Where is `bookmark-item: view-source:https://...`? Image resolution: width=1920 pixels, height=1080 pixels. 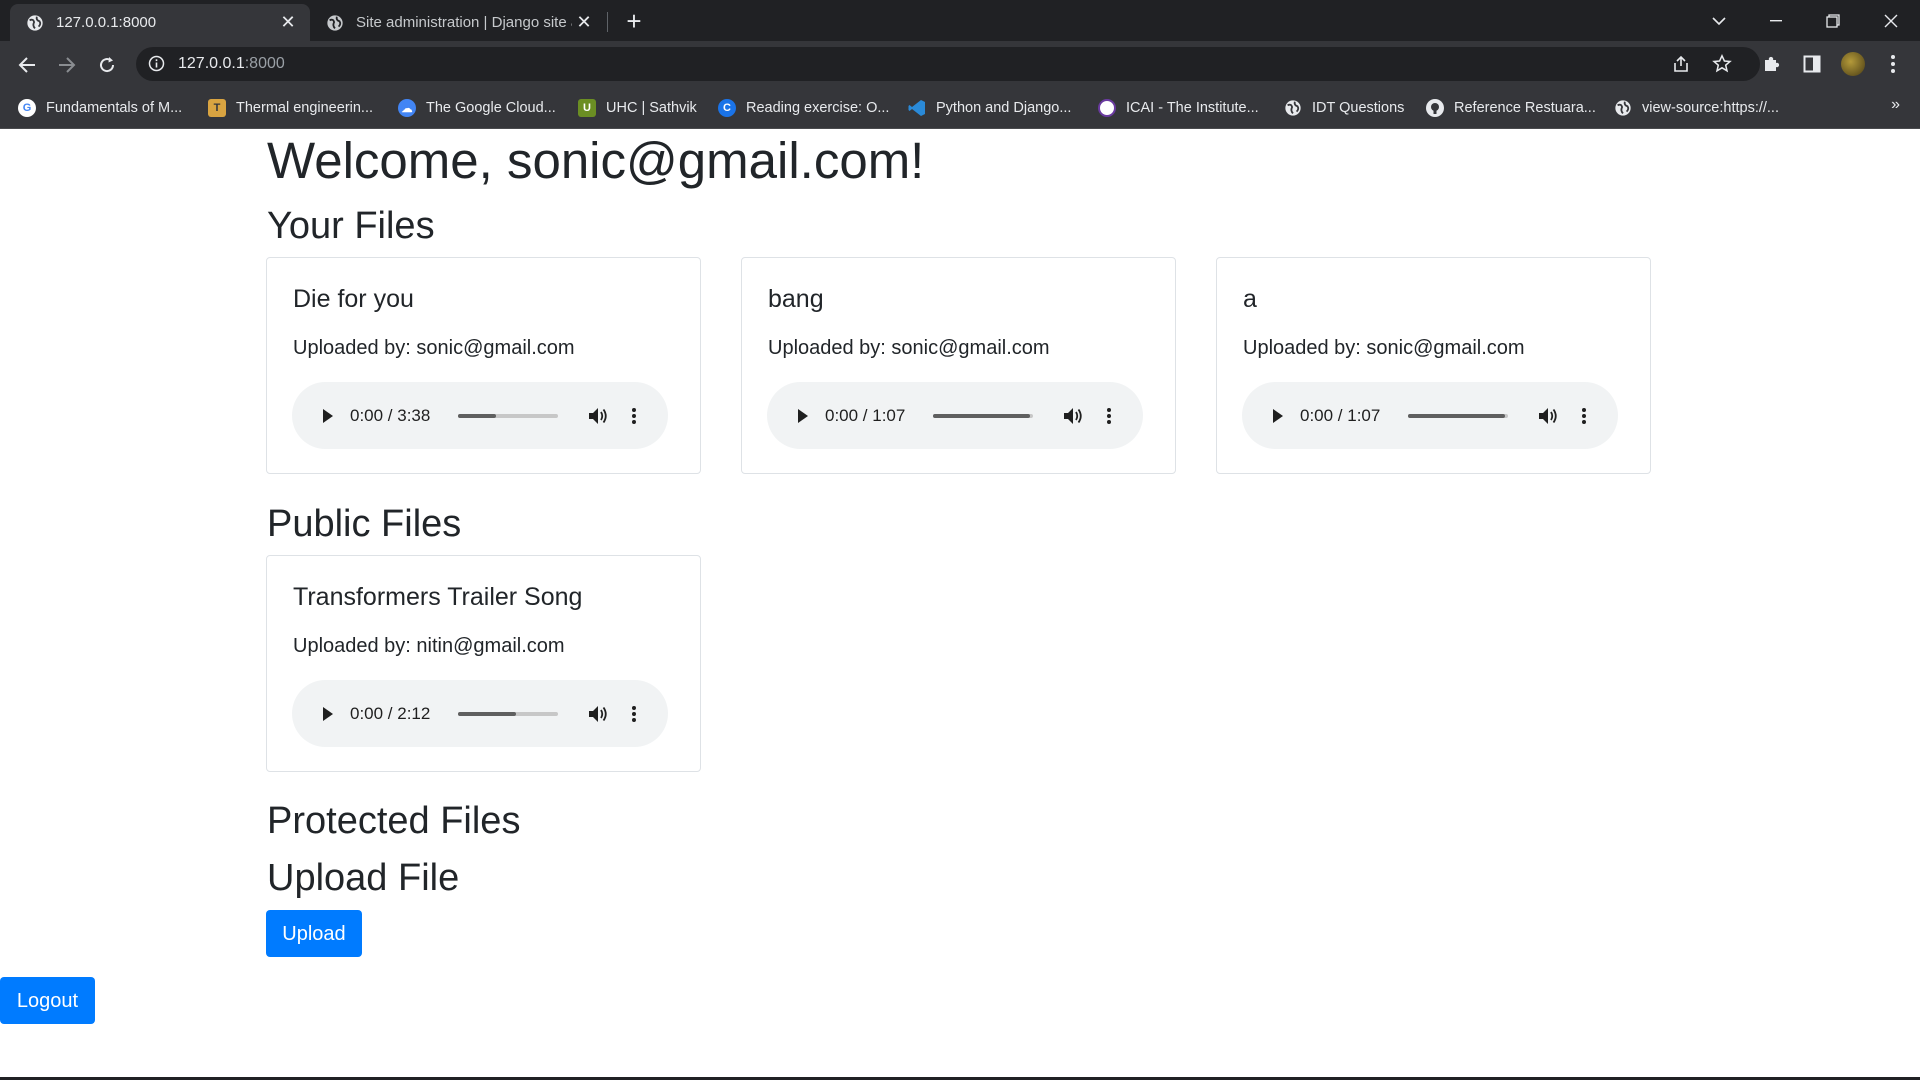 bookmark-item: view-source:https://... is located at coordinates (1696, 108).